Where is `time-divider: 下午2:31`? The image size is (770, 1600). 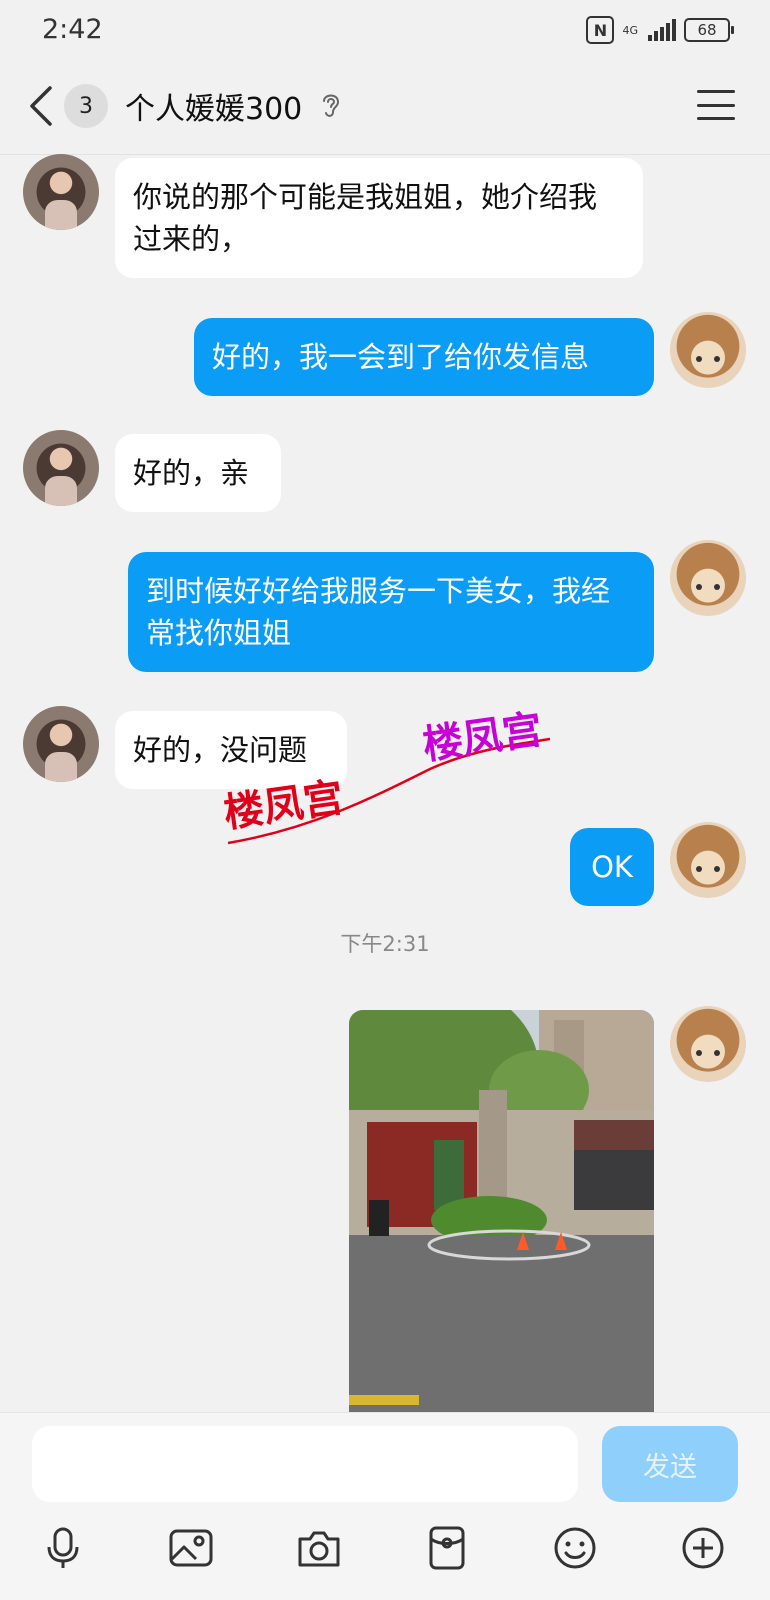
time-divider: 下午2:31 is located at coordinates (385, 944).